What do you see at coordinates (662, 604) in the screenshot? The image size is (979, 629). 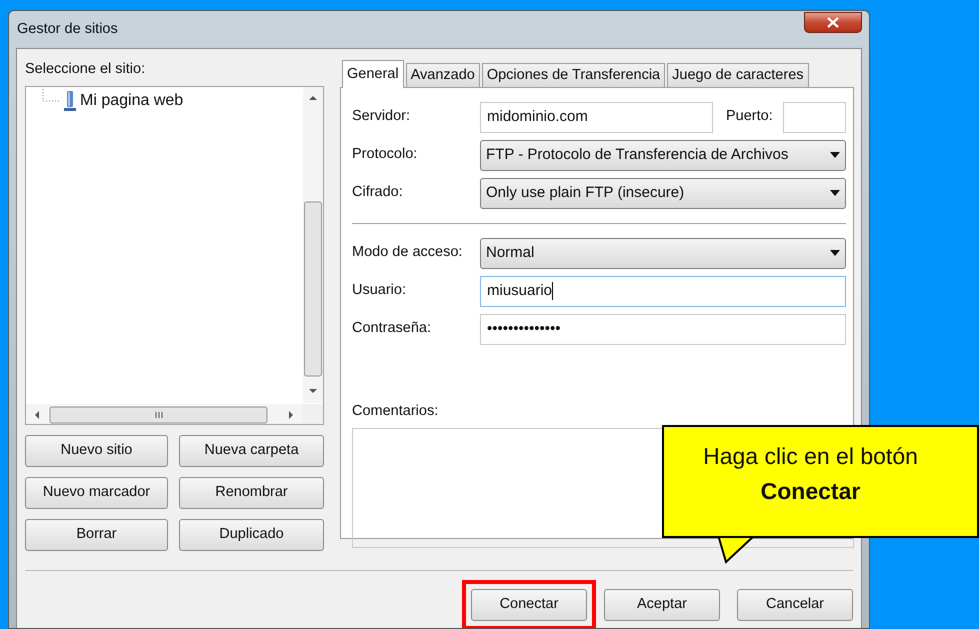 I see `dialog-button: Aceptar` at bounding box center [662, 604].